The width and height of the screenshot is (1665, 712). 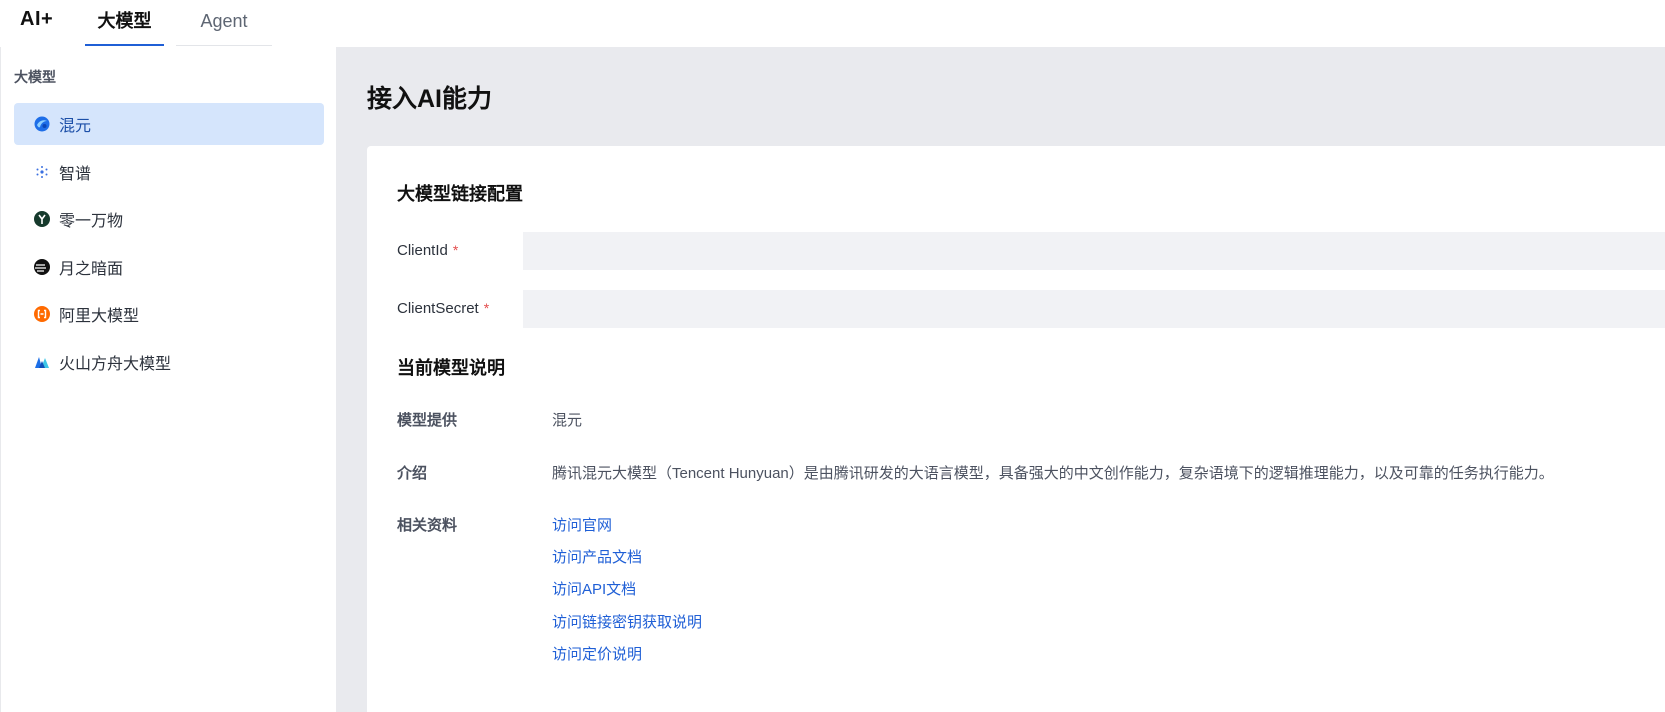 What do you see at coordinates (42, 219) in the screenshot?
I see `lingyiwanwu-icon` at bounding box center [42, 219].